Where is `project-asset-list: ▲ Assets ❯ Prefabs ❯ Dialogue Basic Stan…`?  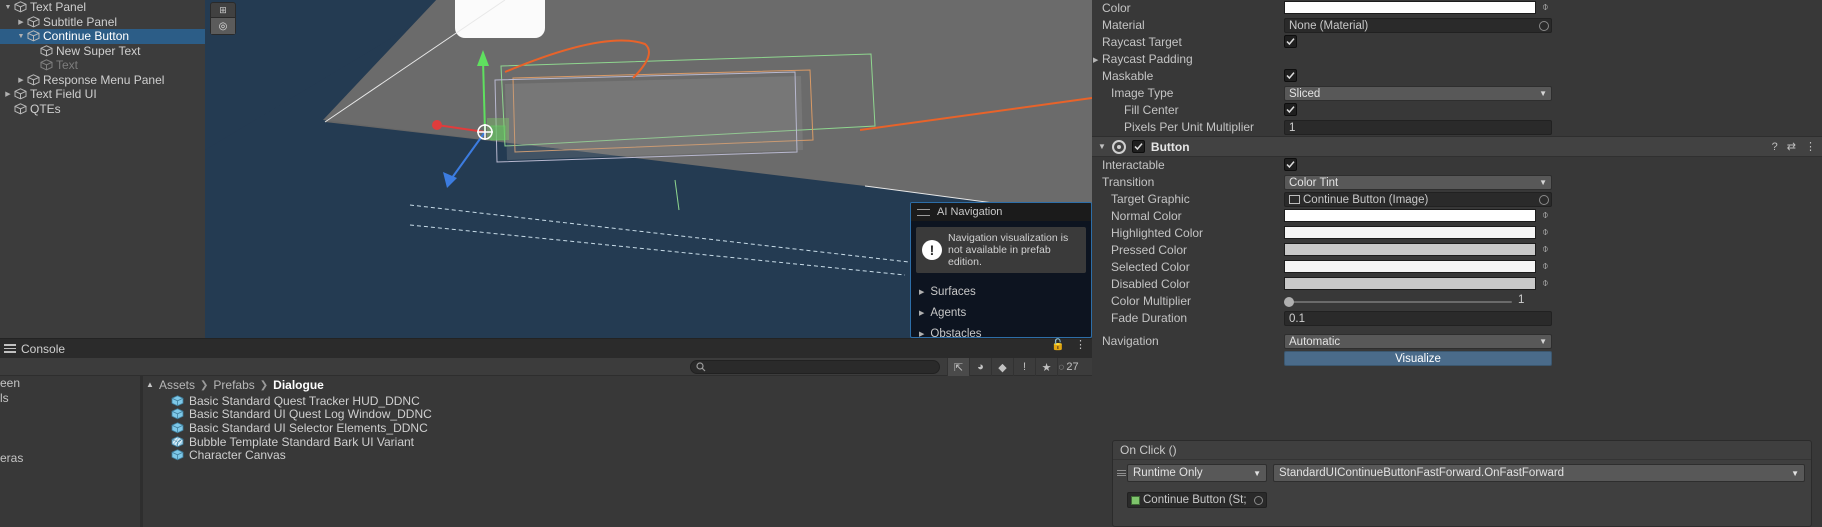 project-asset-list: ▲ Assets ❯ Prefabs ❯ Dialogue Basic Stan… is located at coordinates (617, 451).